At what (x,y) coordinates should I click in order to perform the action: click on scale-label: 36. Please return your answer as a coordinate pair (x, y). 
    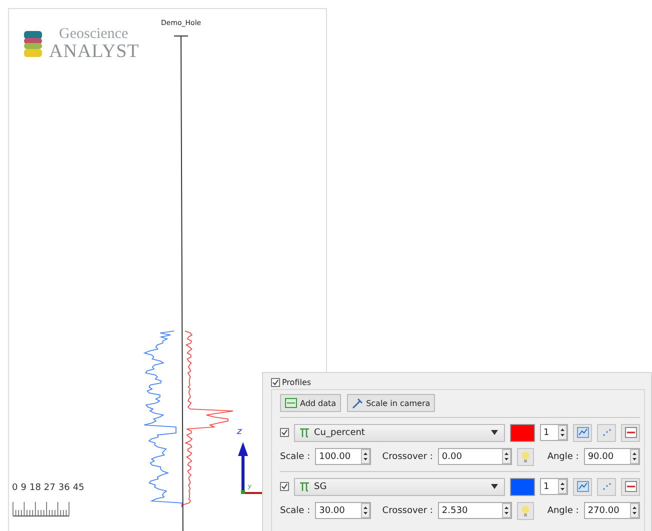
    Looking at the image, I should click on (64, 488).